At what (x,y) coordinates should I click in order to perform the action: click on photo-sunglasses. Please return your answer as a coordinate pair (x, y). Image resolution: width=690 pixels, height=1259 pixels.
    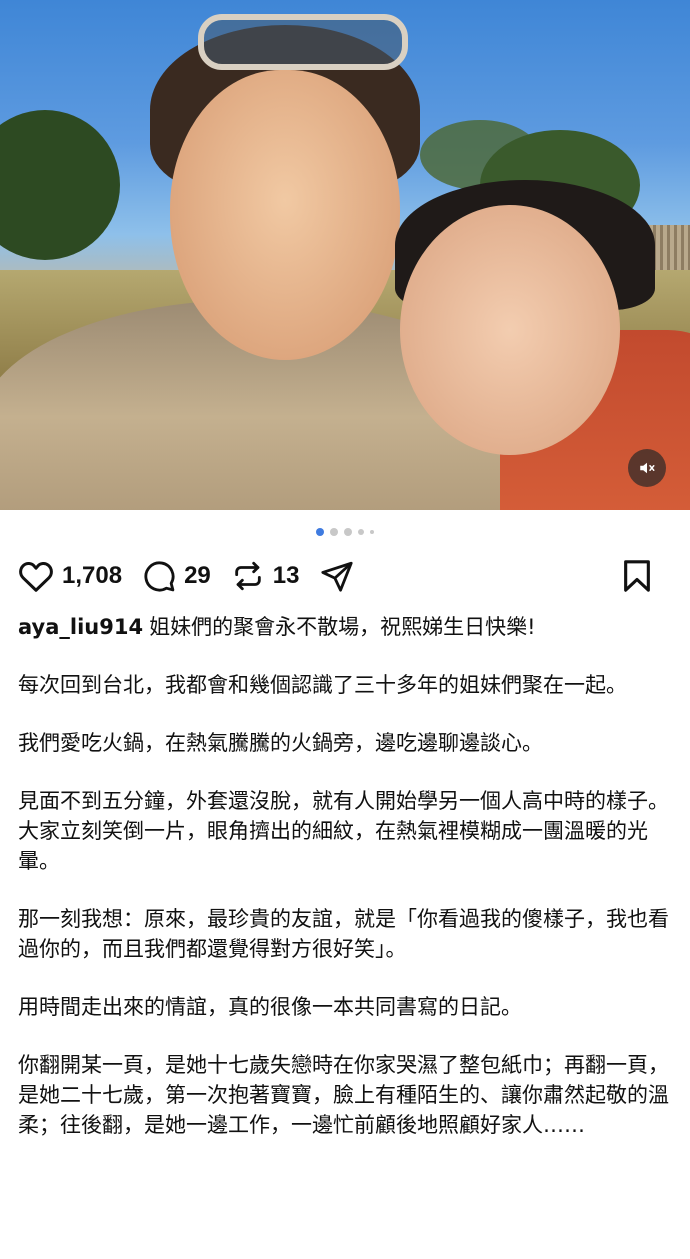
    Looking at the image, I should click on (303, 42).